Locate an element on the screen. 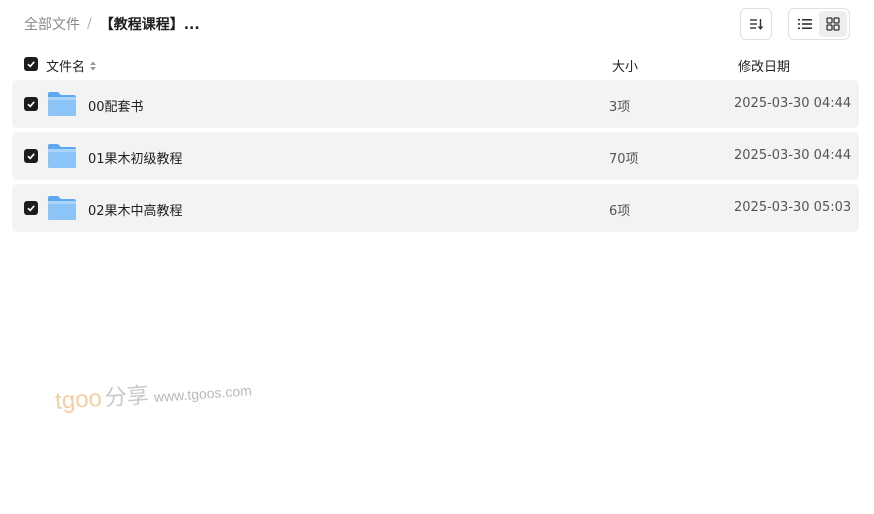 This screenshot has width=874, height=514. name-column-header: 文件名 is located at coordinates (71, 65).